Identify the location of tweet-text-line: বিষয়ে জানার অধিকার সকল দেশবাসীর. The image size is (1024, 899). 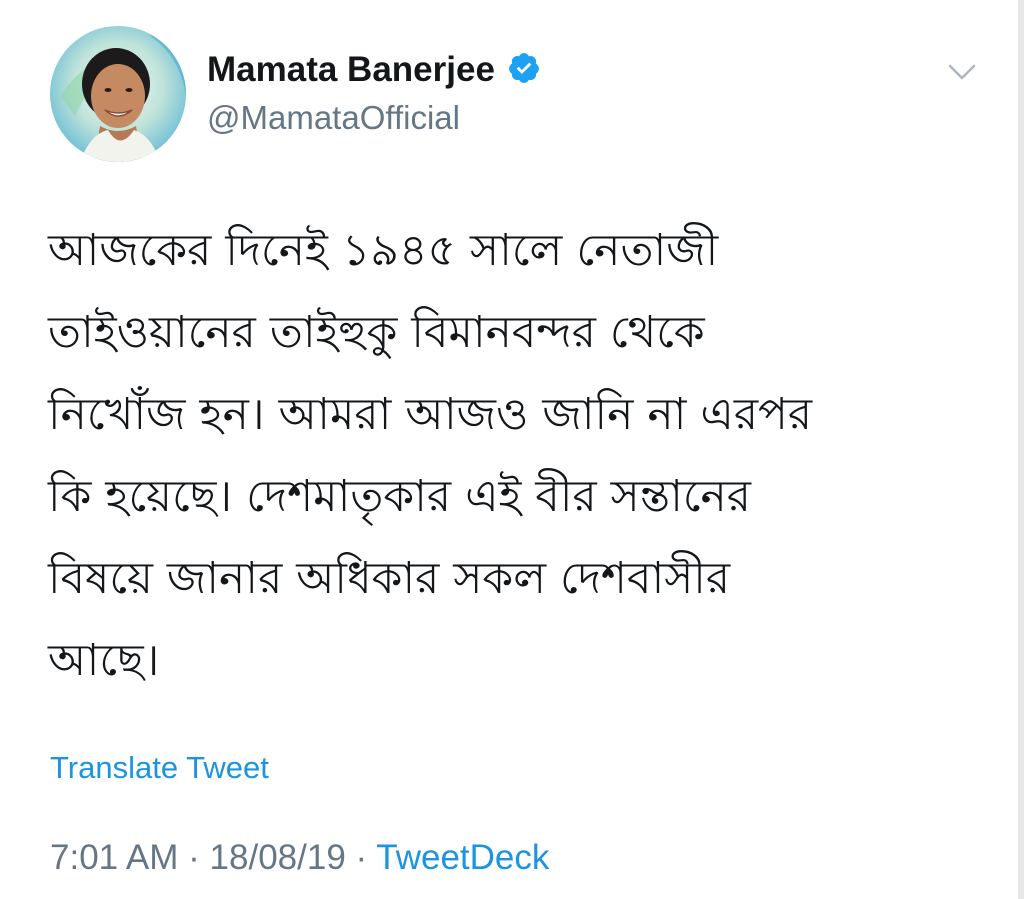
(389, 578).